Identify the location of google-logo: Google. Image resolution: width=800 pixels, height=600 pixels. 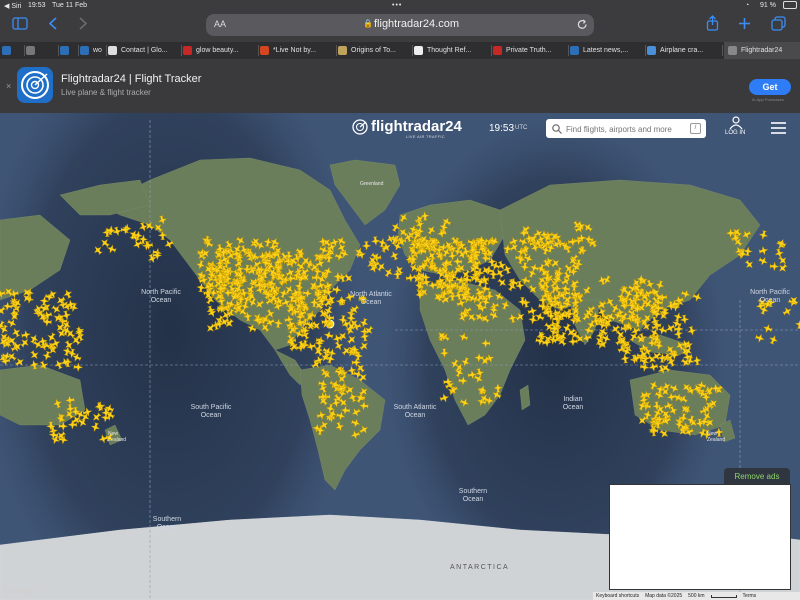
(21, 591).